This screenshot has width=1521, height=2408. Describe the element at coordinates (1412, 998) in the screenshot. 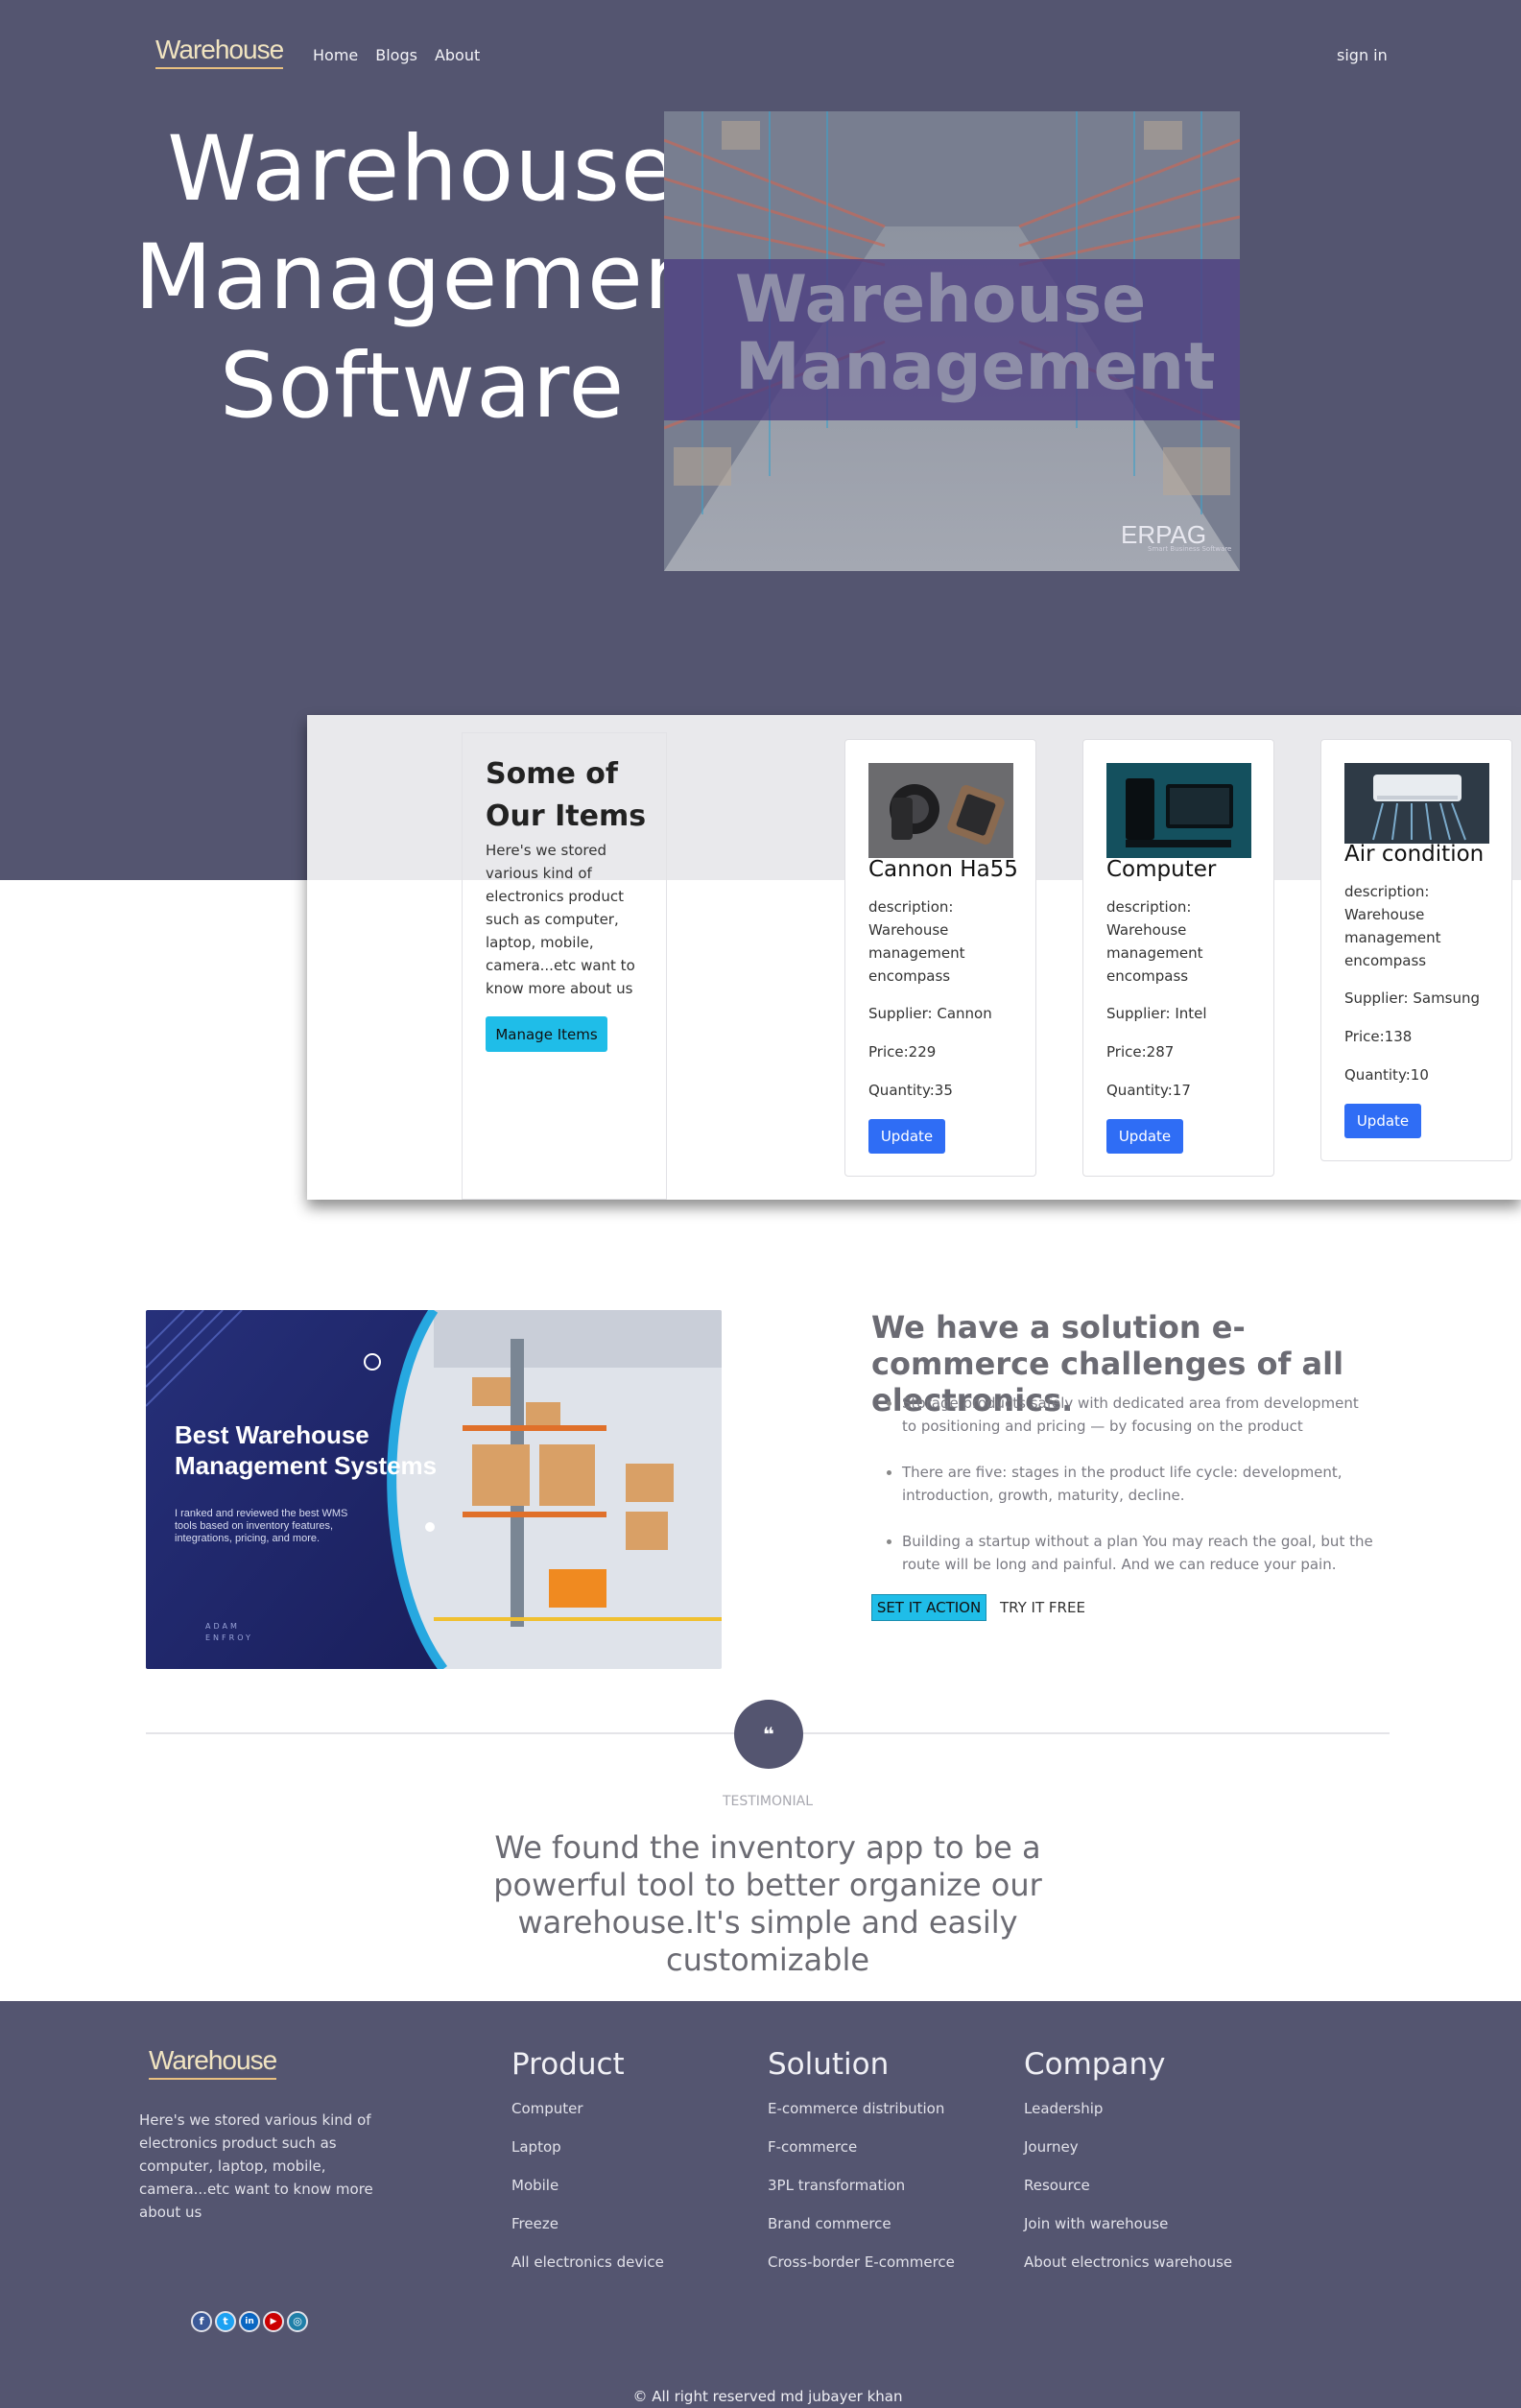

I see `item-supplier: Supplier: Samsung` at that location.